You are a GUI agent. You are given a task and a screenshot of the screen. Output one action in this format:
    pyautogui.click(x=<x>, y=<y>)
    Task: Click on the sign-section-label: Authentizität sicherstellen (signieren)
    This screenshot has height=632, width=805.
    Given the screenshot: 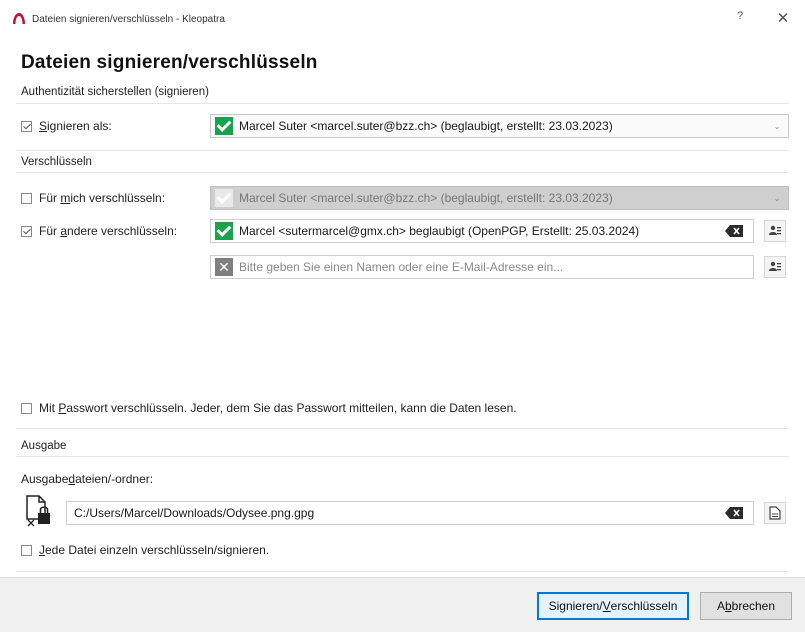 What is the action you would take?
    pyautogui.click(x=115, y=92)
    